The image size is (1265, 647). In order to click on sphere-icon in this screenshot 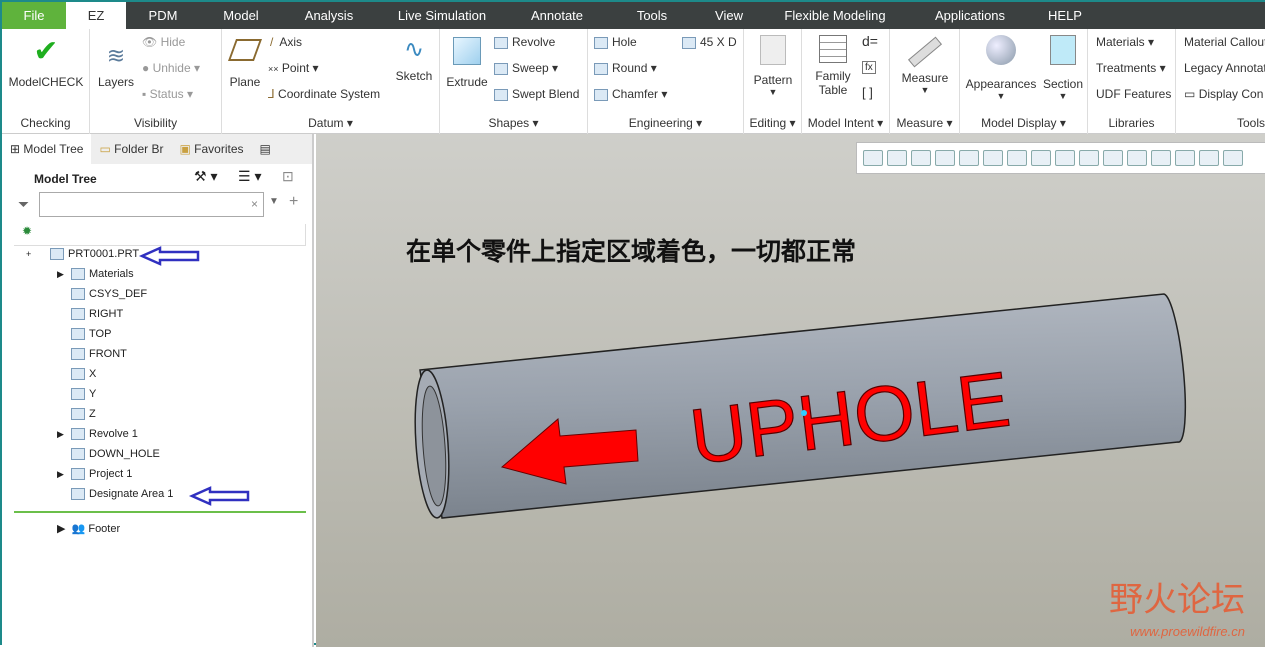, I will do `click(1001, 50)`.